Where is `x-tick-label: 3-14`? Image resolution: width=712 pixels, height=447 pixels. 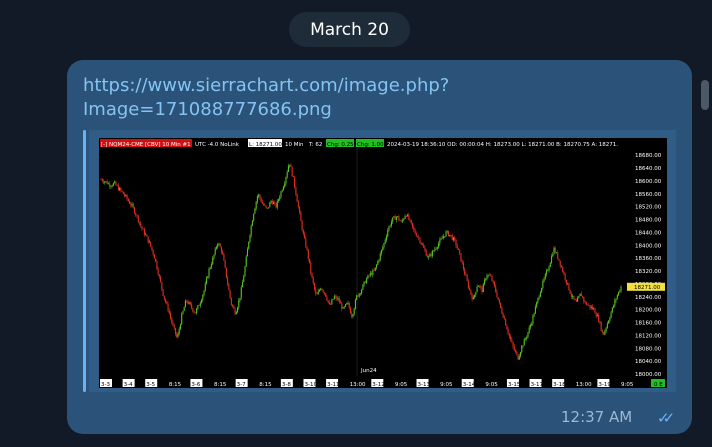 x-tick-label: 3-14 is located at coordinates (469, 385).